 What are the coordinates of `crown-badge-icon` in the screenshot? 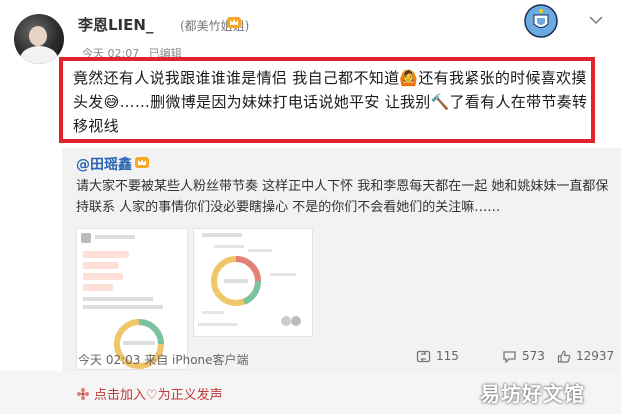 It's located at (234, 22).